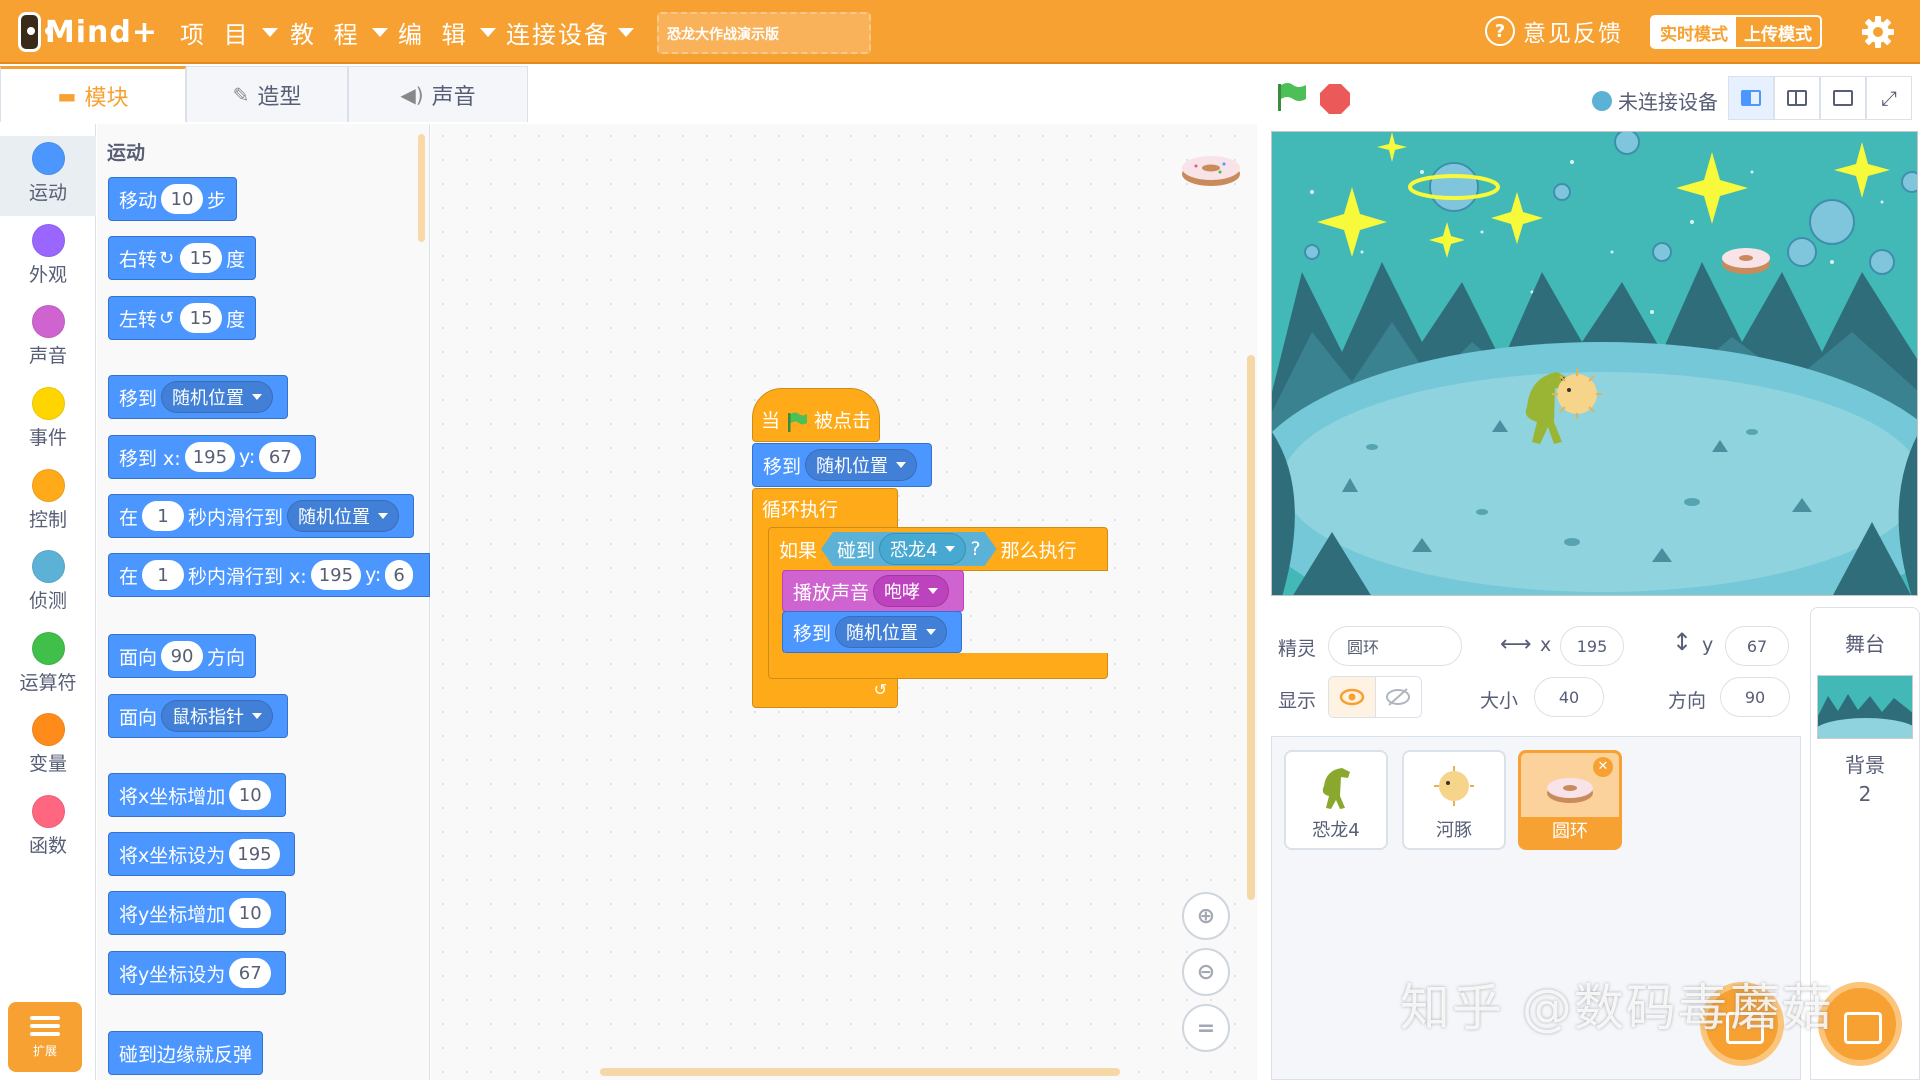  Describe the element at coordinates (48, 503) in the screenshot. I see `category-control: 控制` at that location.